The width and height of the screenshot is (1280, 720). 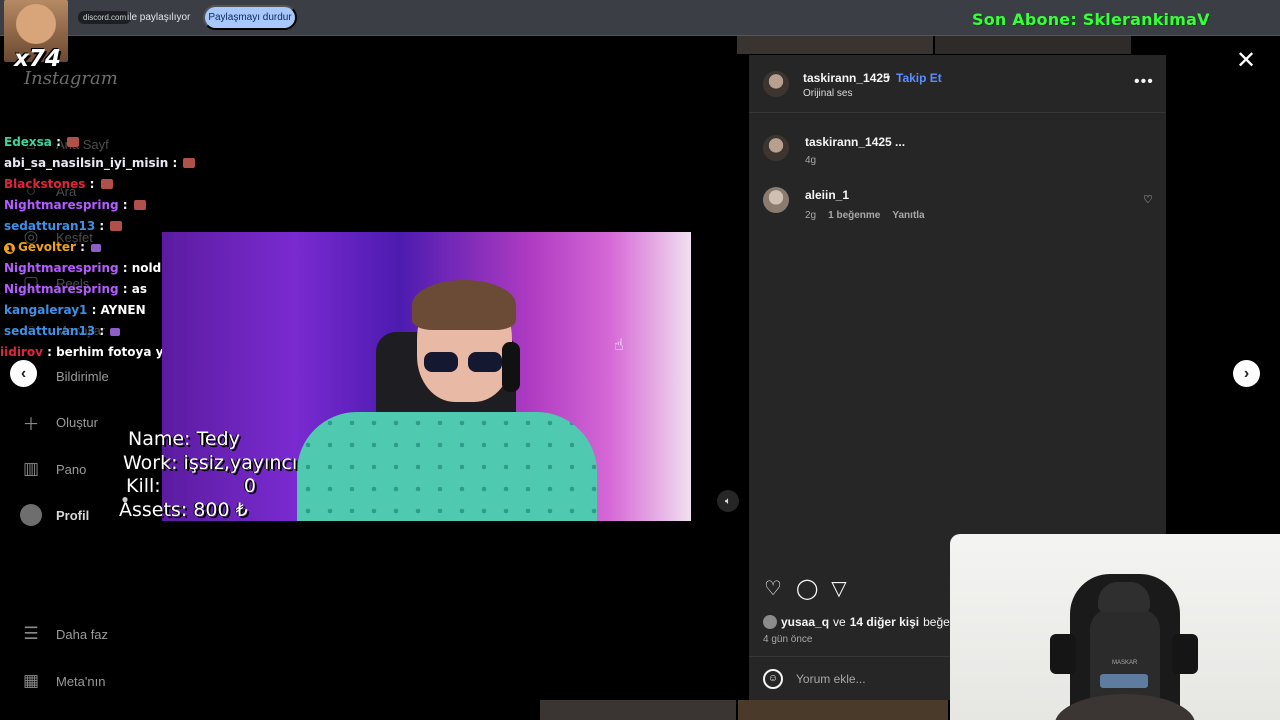 I want to click on badge-icon: 1, so click(x=9, y=248).